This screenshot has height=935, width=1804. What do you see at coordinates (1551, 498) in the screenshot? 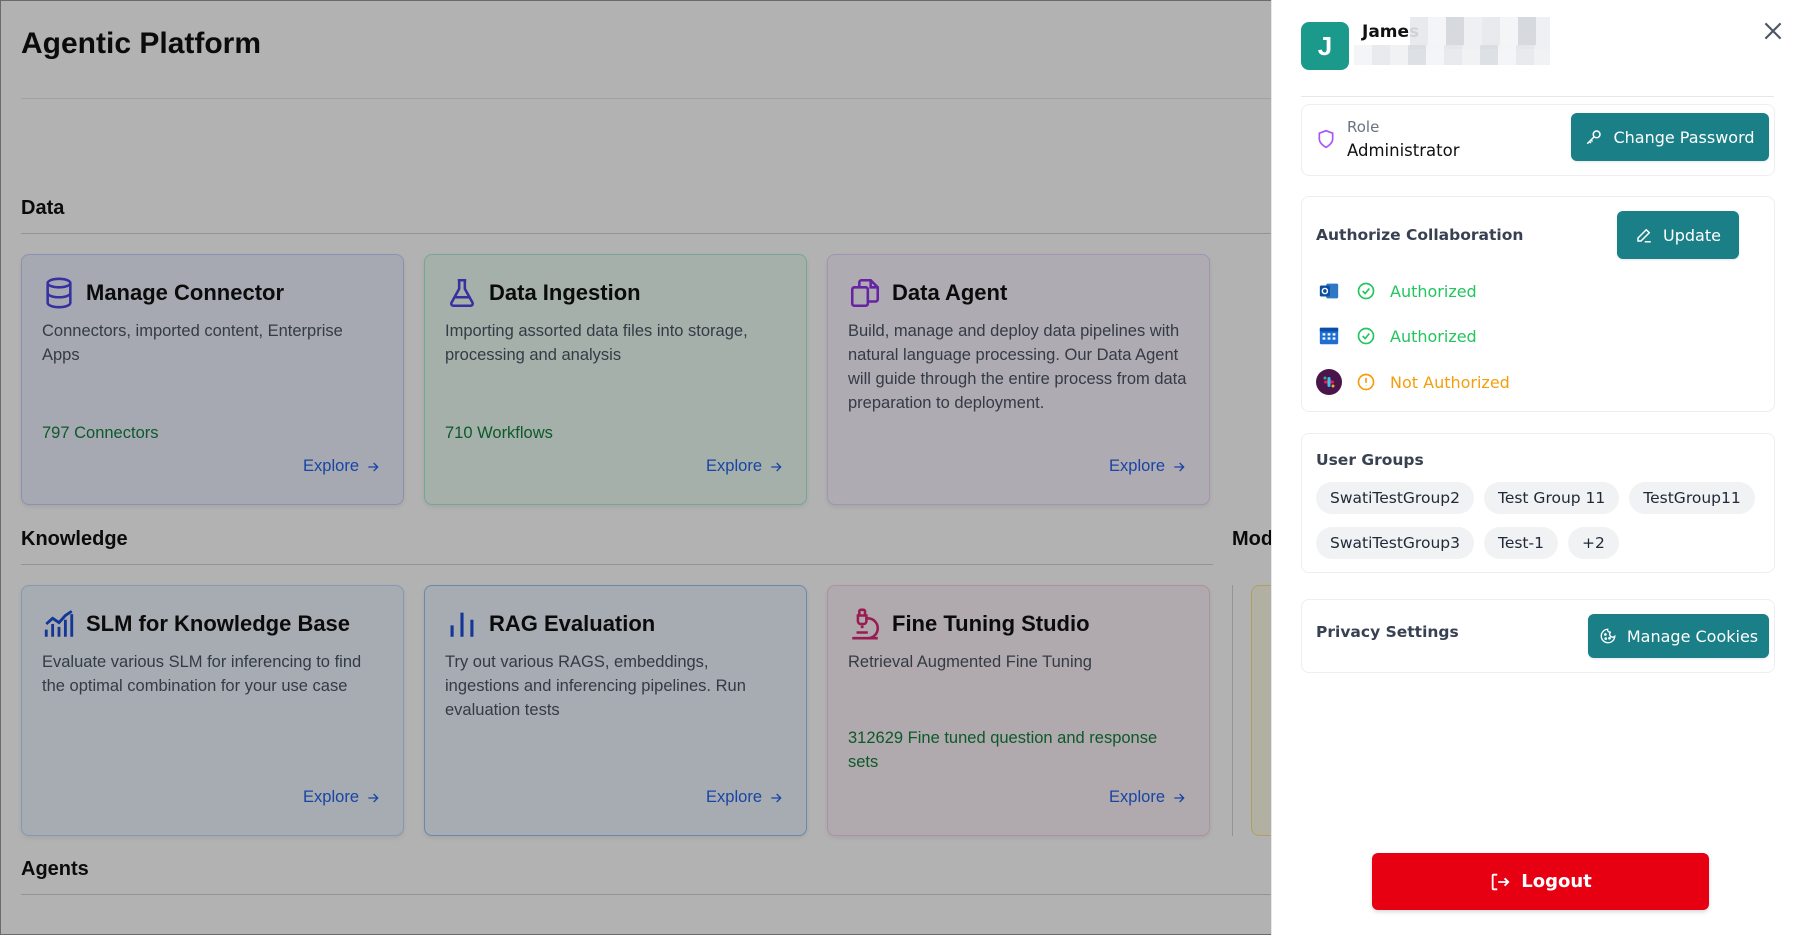
I see `group-chip: Test Group 11` at bounding box center [1551, 498].